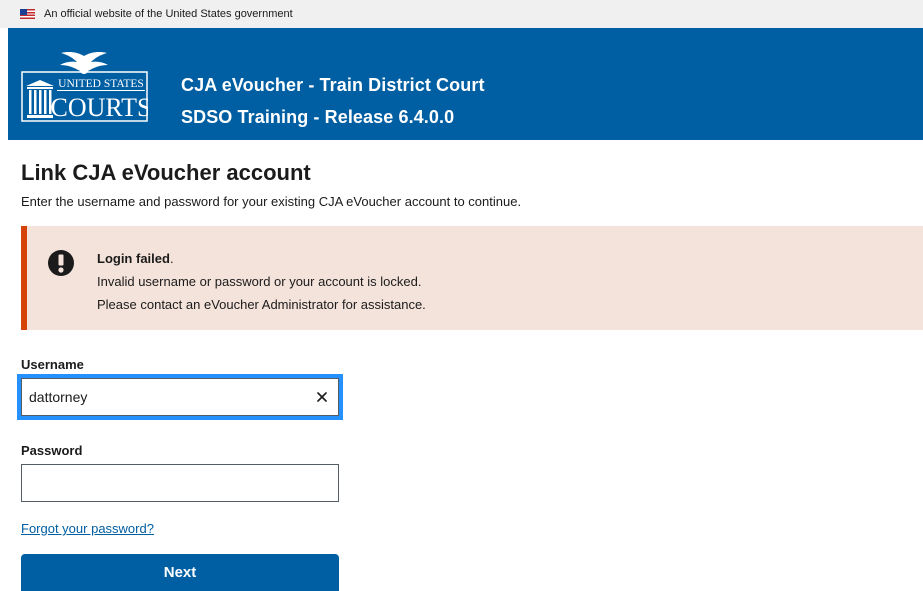  I want to click on password-field, so click(180, 483).